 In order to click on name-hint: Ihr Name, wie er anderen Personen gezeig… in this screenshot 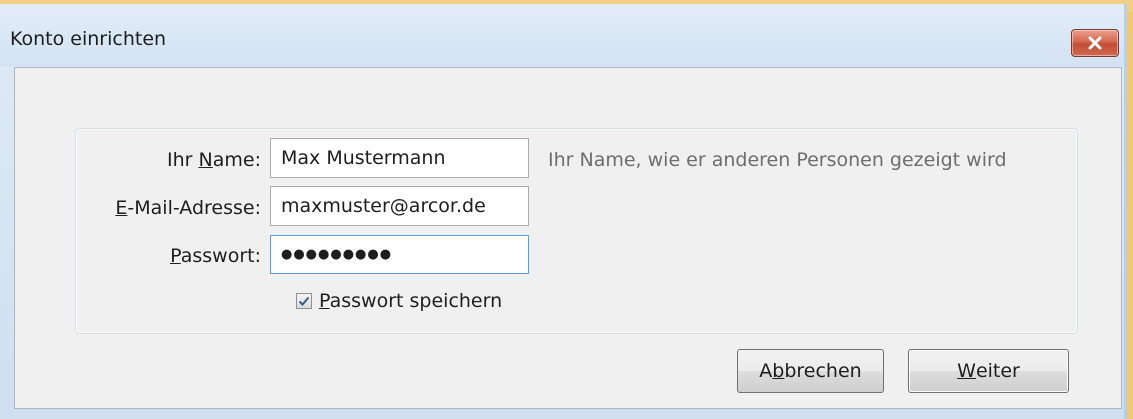, I will do `click(777, 160)`.